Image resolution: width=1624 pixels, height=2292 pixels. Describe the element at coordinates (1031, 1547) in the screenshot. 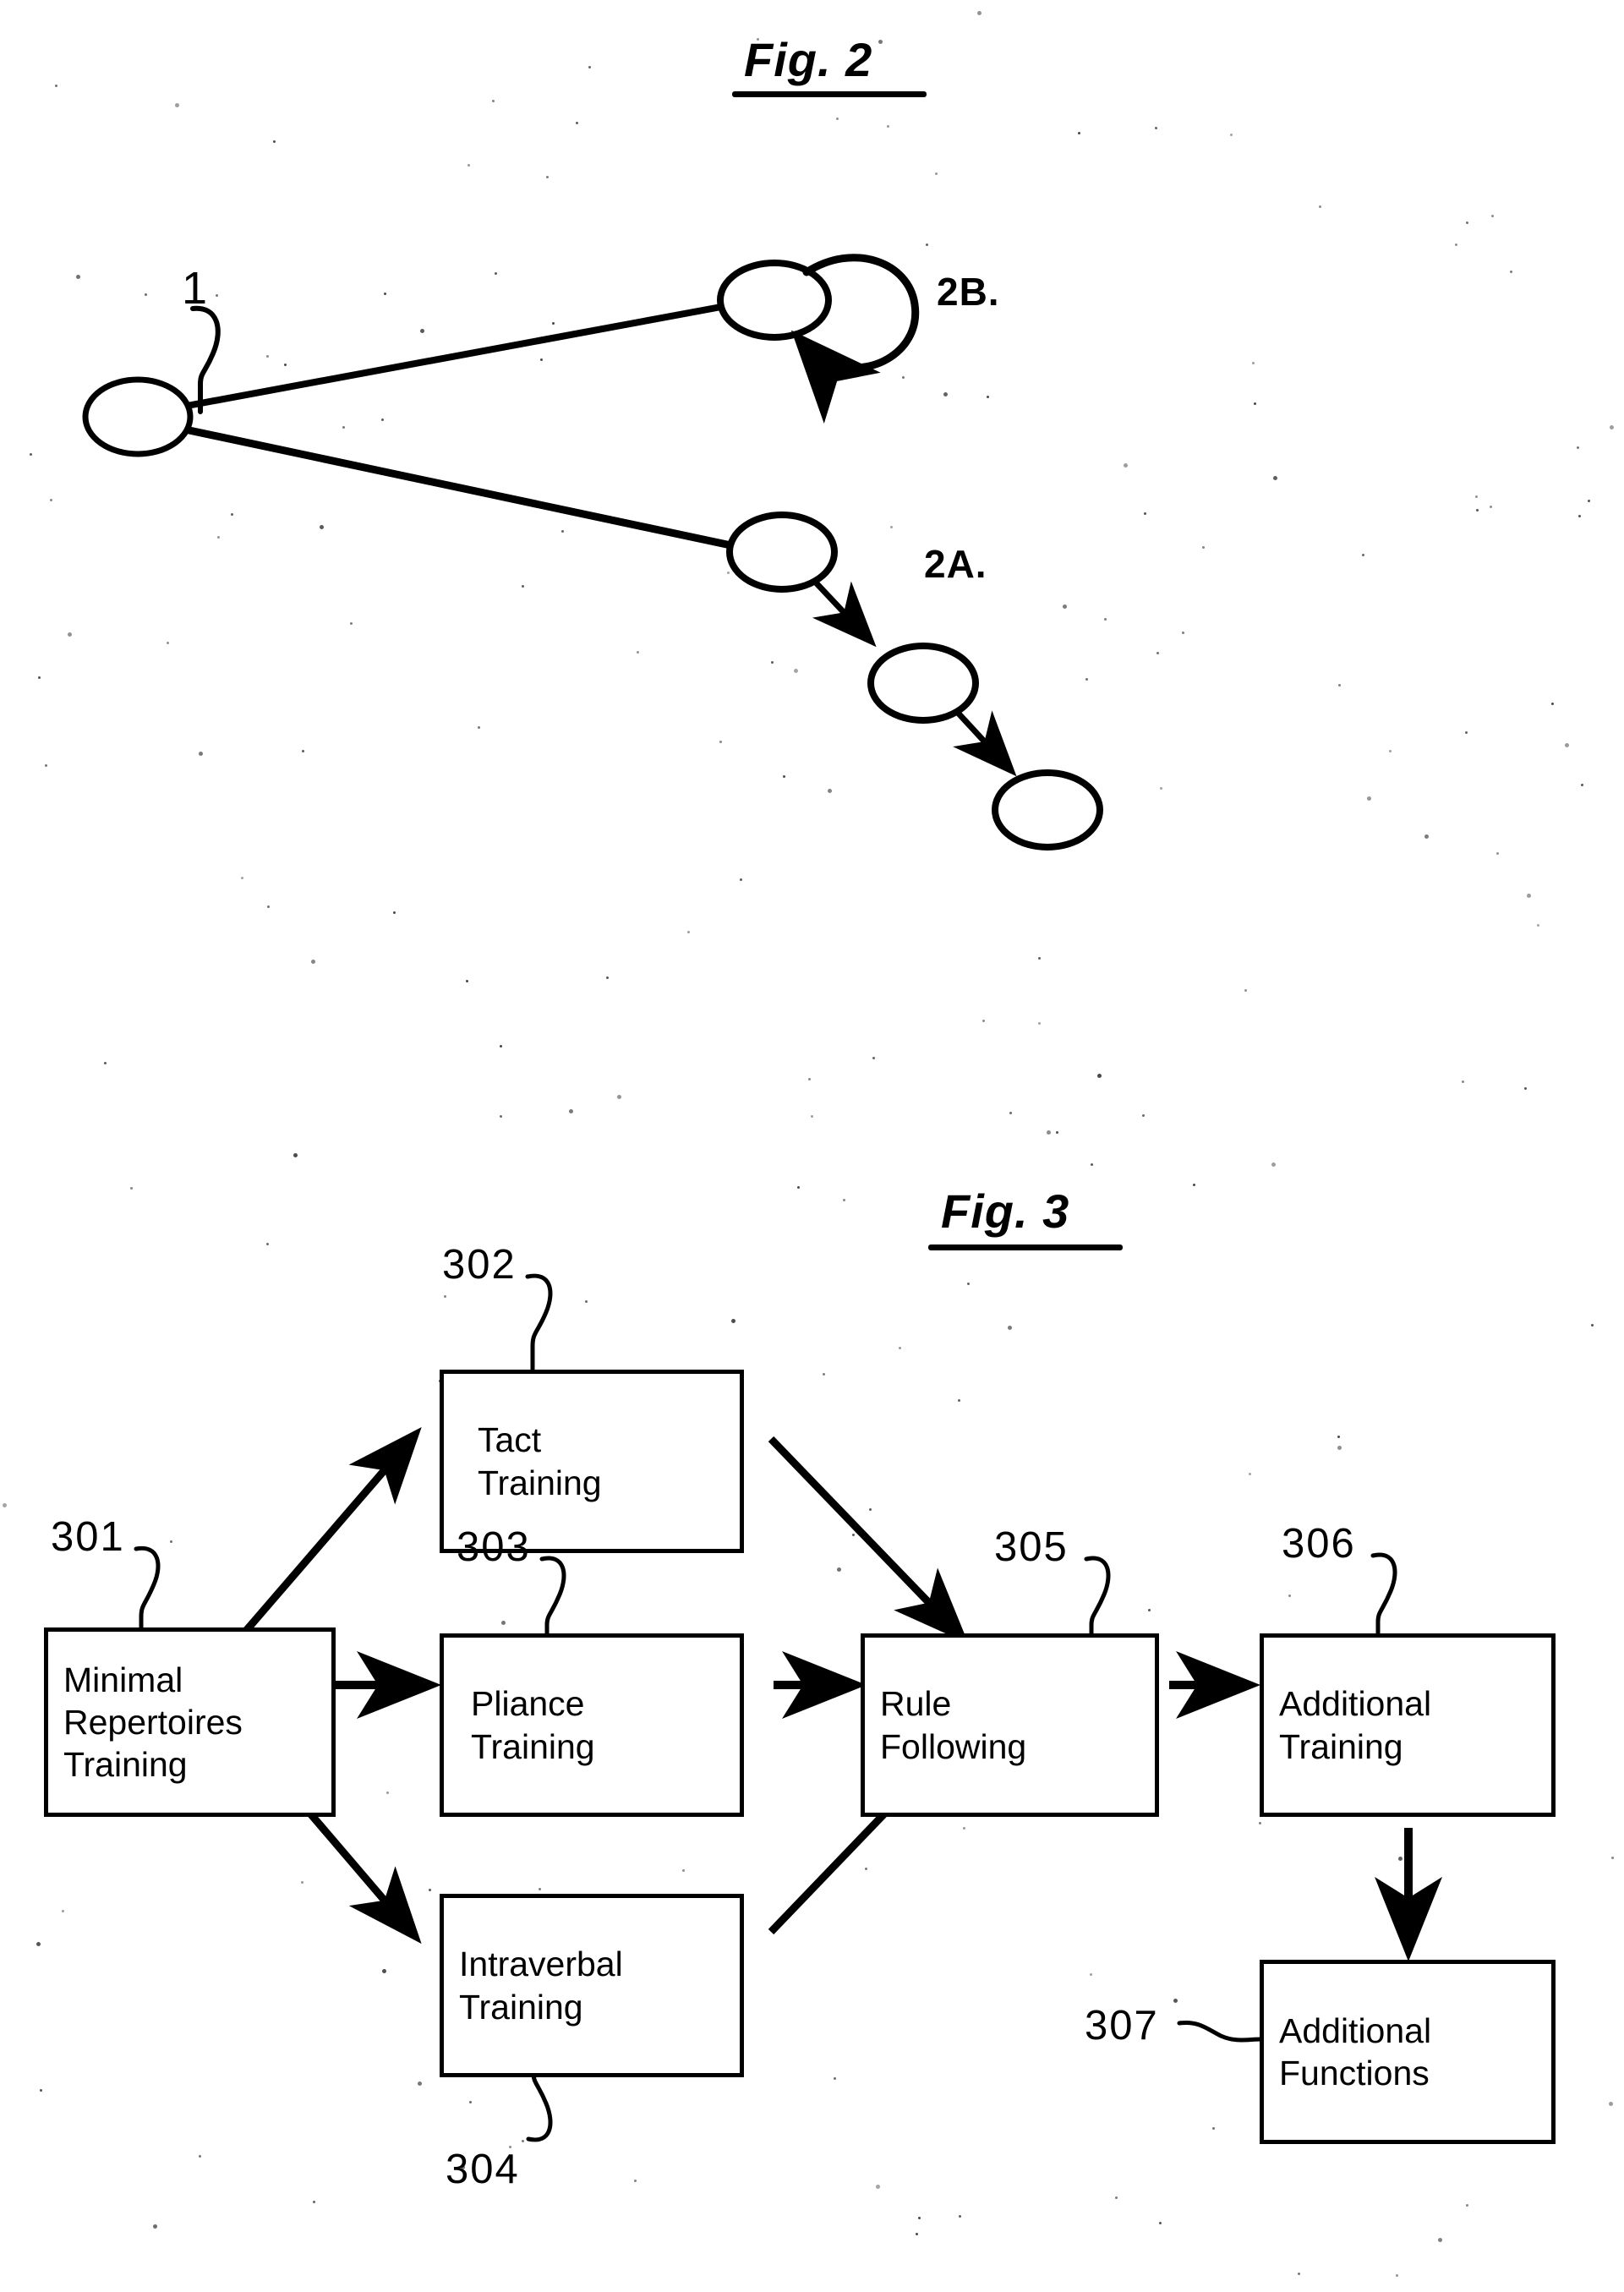

I see `flow-ref-305: 305` at that location.